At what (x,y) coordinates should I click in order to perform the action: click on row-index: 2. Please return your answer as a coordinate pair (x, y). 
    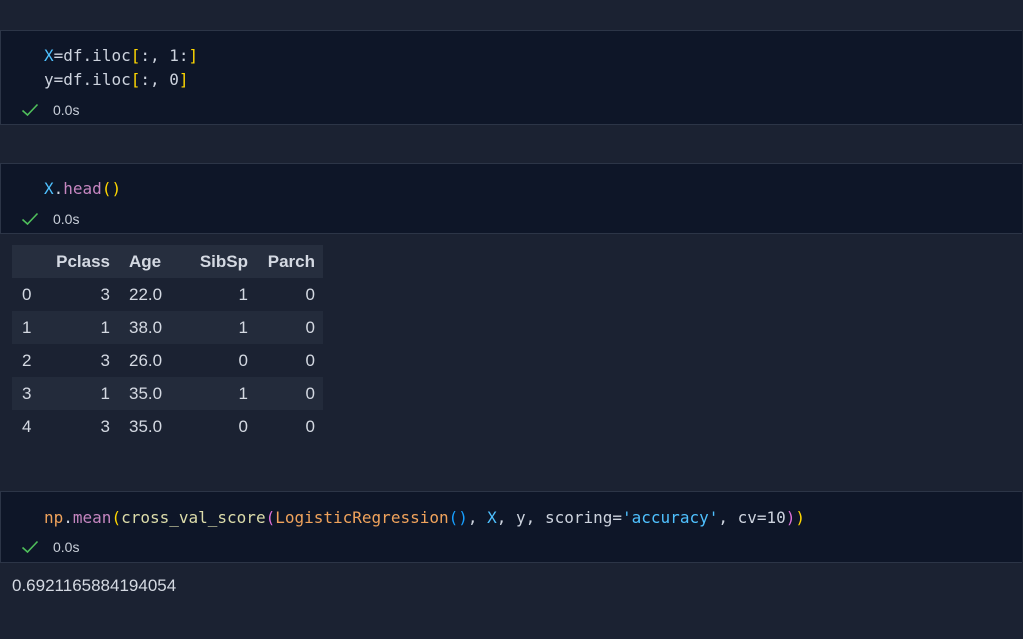
    Looking at the image, I should click on (27, 360).